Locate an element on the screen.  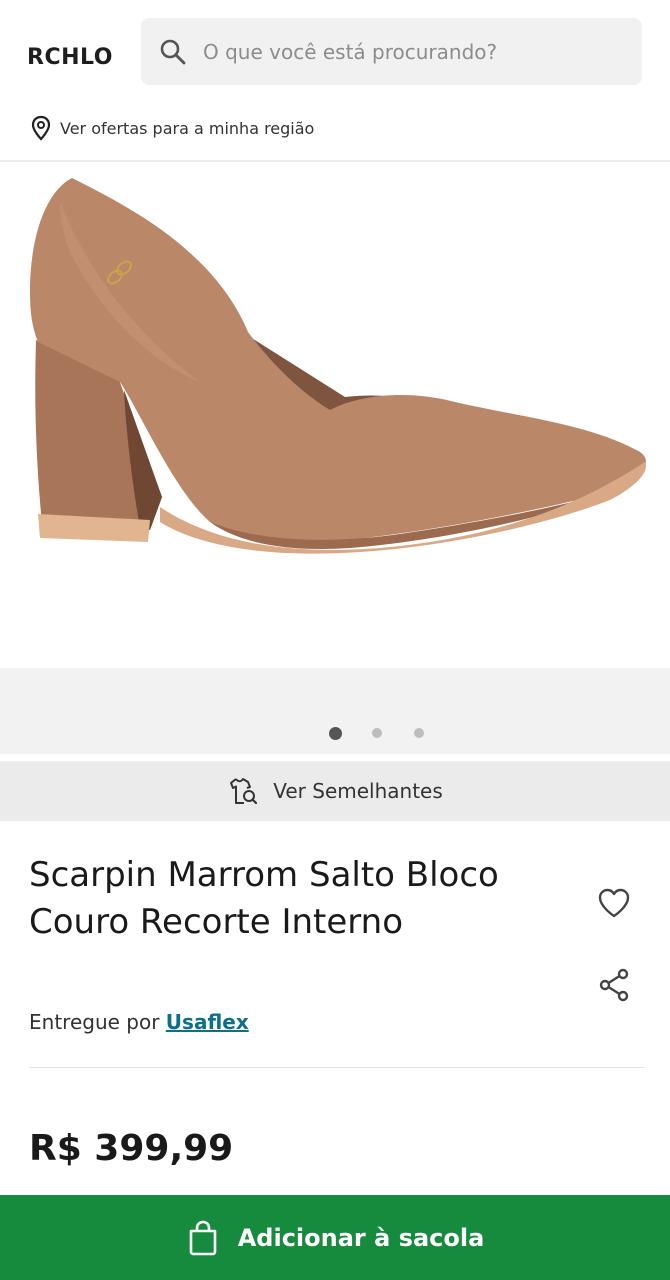
location-pin-icon is located at coordinates (41, 128).